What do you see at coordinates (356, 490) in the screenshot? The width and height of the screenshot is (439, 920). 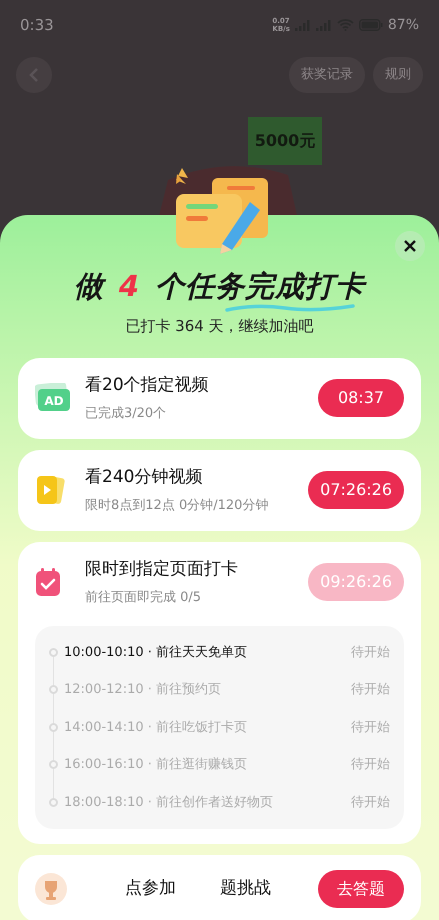 I see `countdown-button: 07:26:26` at bounding box center [356, 490].